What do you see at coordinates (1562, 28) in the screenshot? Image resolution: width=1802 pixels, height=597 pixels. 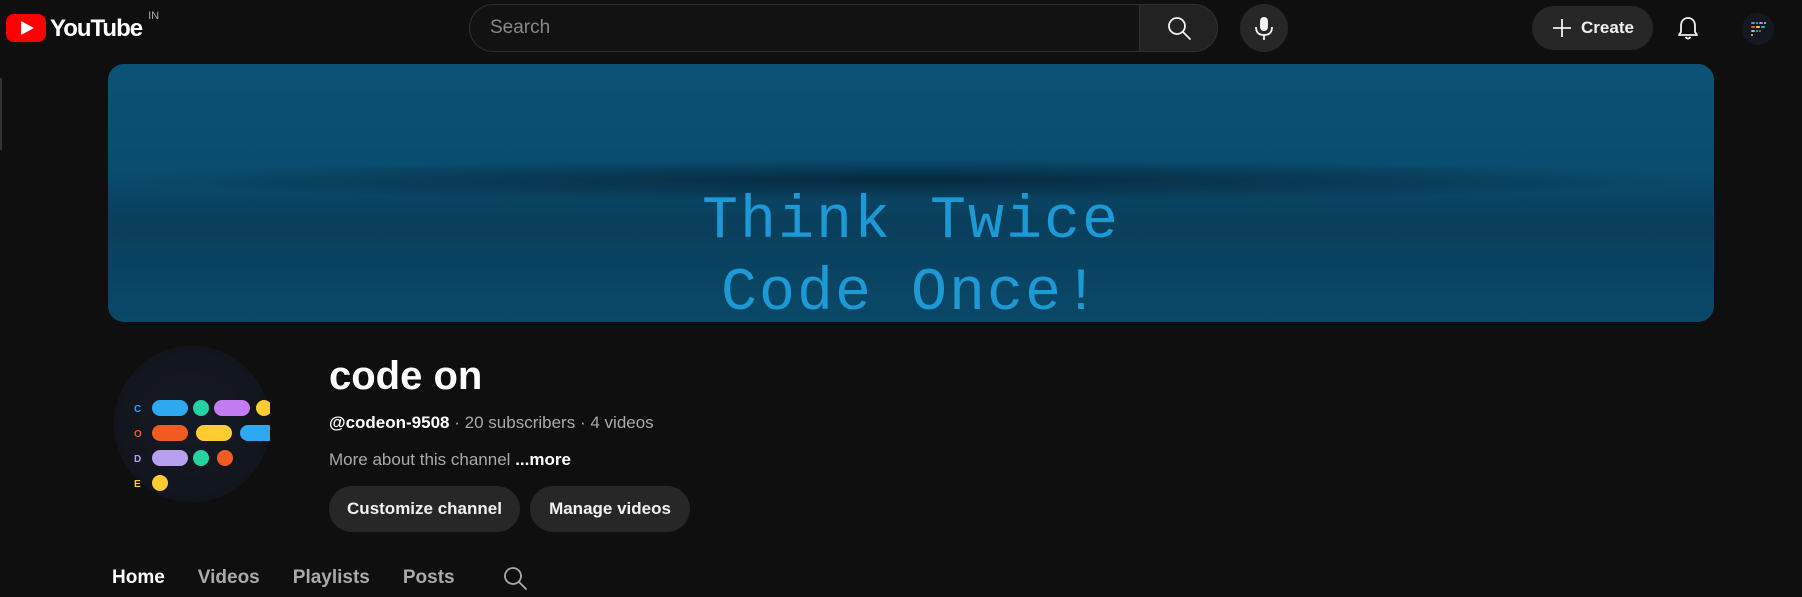 I see `plus-icon` at bounding box center [1562, 28].